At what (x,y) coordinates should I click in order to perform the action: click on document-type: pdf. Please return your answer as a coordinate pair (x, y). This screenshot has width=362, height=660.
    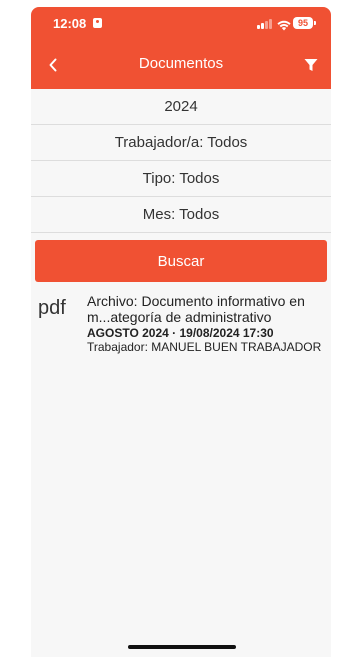
    Looking at the image, I should click on (52, 308).